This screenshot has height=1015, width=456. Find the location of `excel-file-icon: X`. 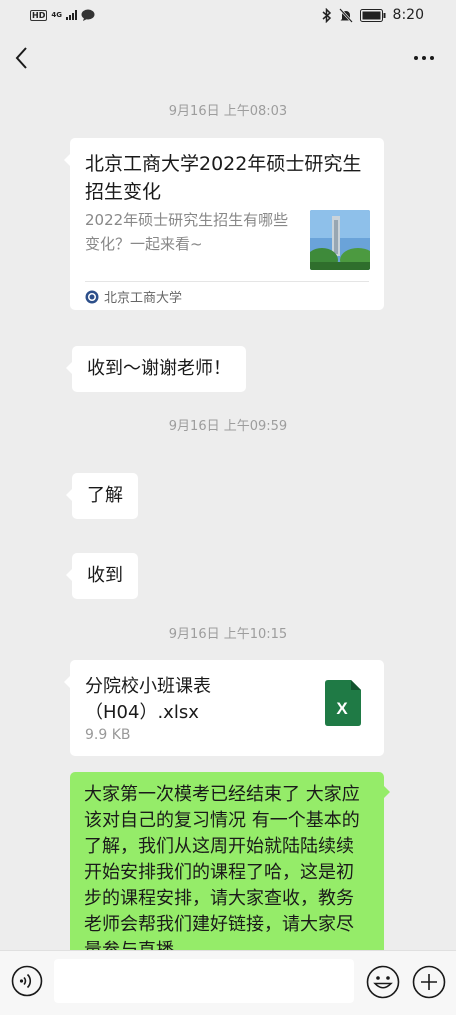

excel-file-icon: X is located at coordinates (343, 705).